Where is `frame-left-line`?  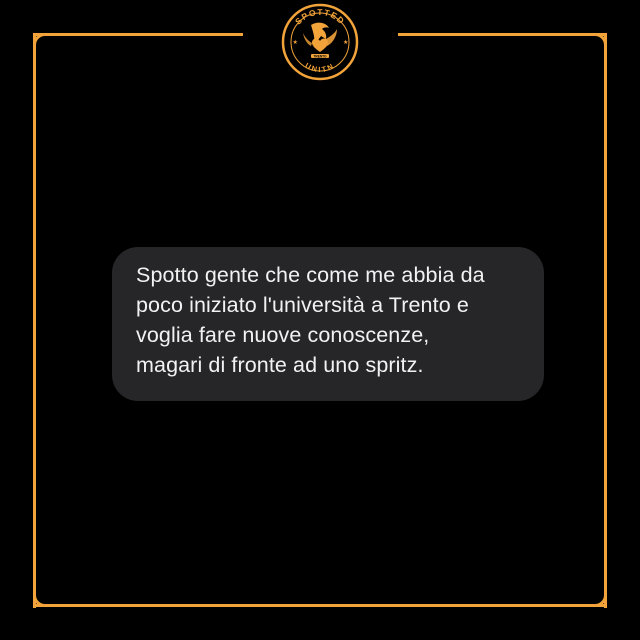
frame-left-line is located at coordinates (34, 320).